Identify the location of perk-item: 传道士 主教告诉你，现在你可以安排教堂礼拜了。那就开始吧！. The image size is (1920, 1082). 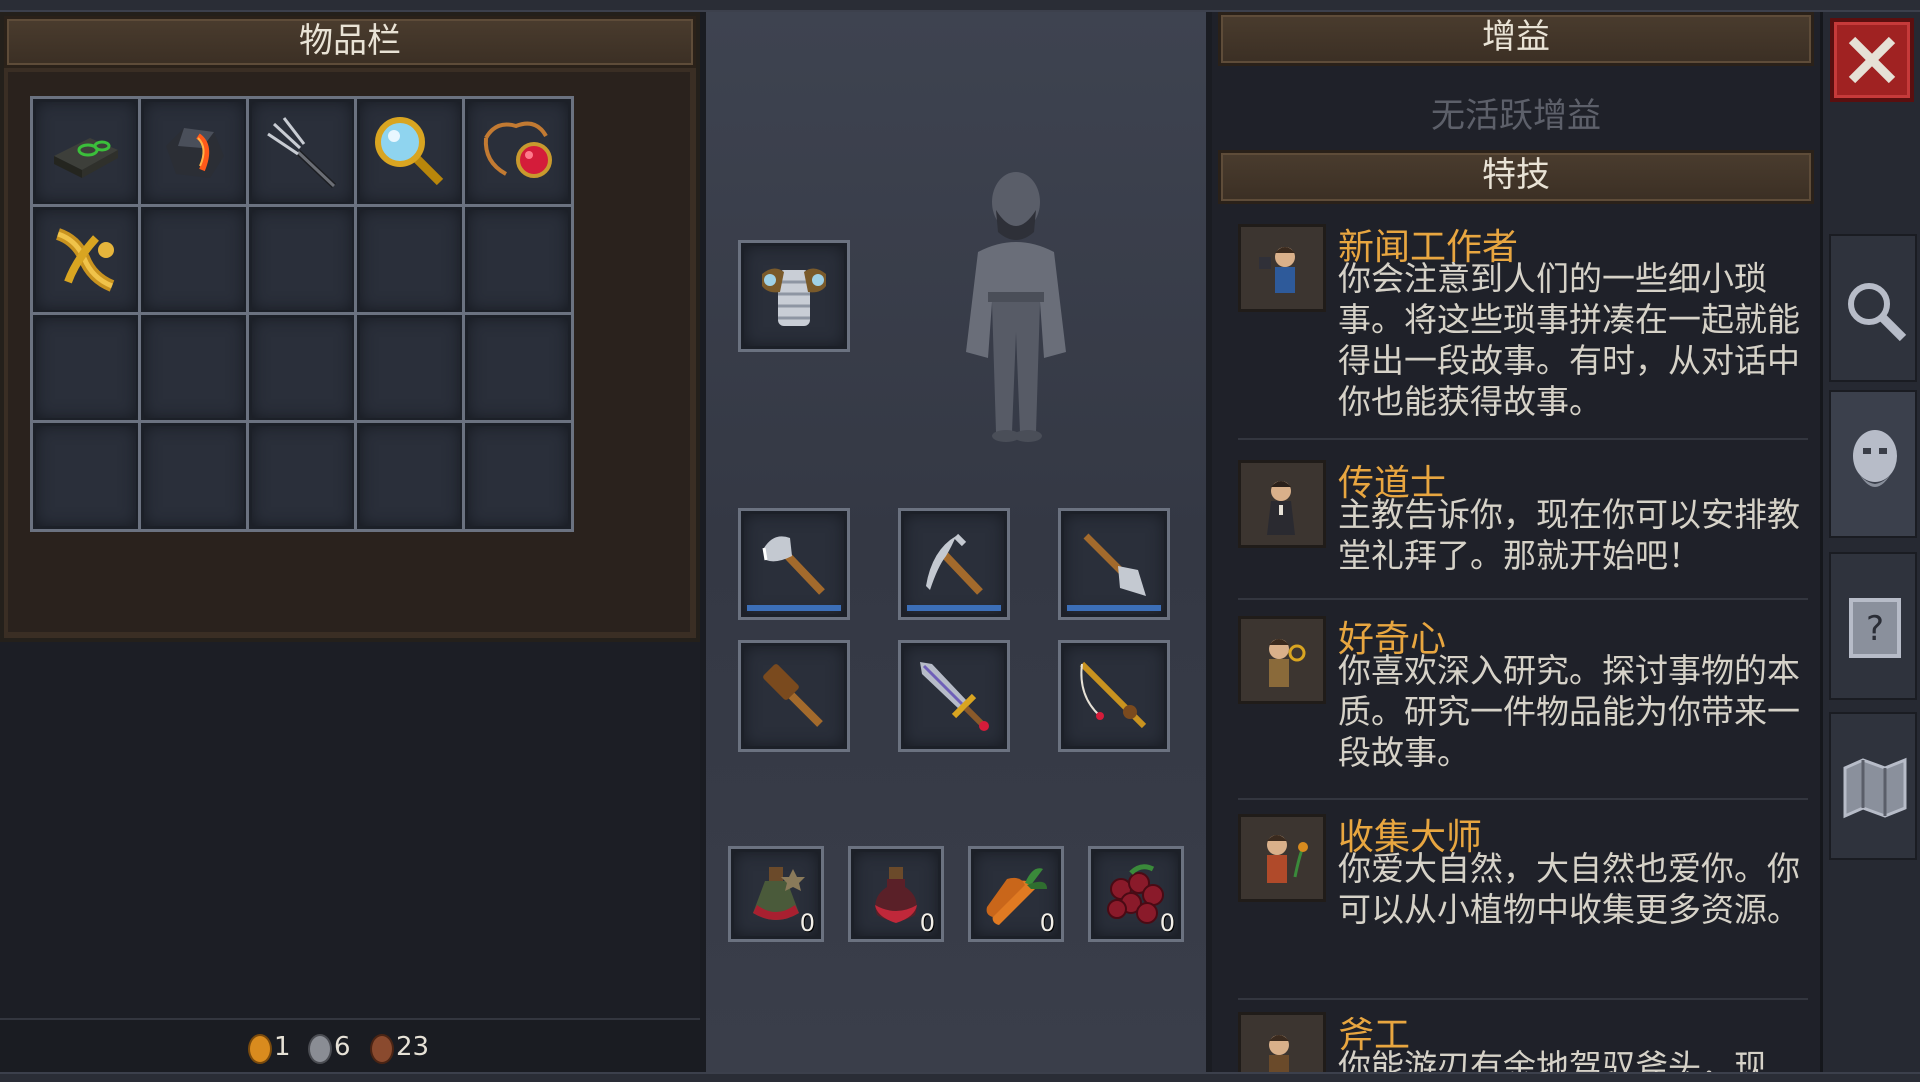
(1516, 524).